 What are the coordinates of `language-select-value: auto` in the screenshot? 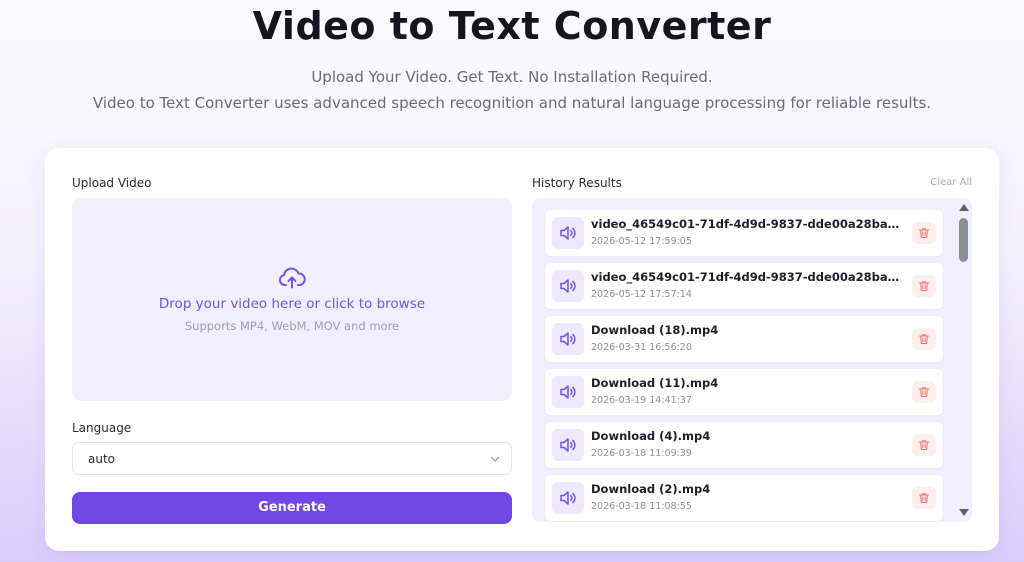 It's located at (102, 459).